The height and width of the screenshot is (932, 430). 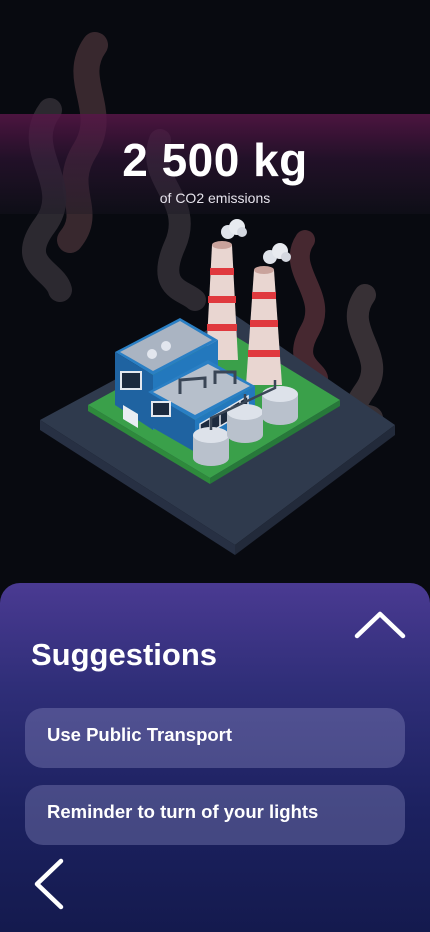 What do you see at coordinates (140, 734) in the screenshot?
I see `suggestion-label: Use Public Transport` at bounding box center [140, 734].